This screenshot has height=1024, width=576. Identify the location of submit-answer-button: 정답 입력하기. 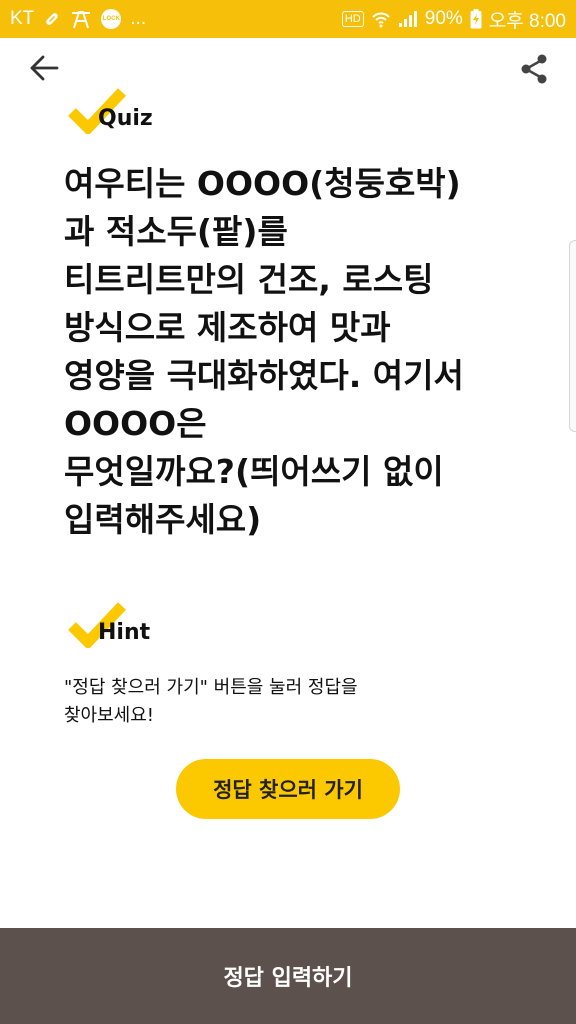
(288, 976).